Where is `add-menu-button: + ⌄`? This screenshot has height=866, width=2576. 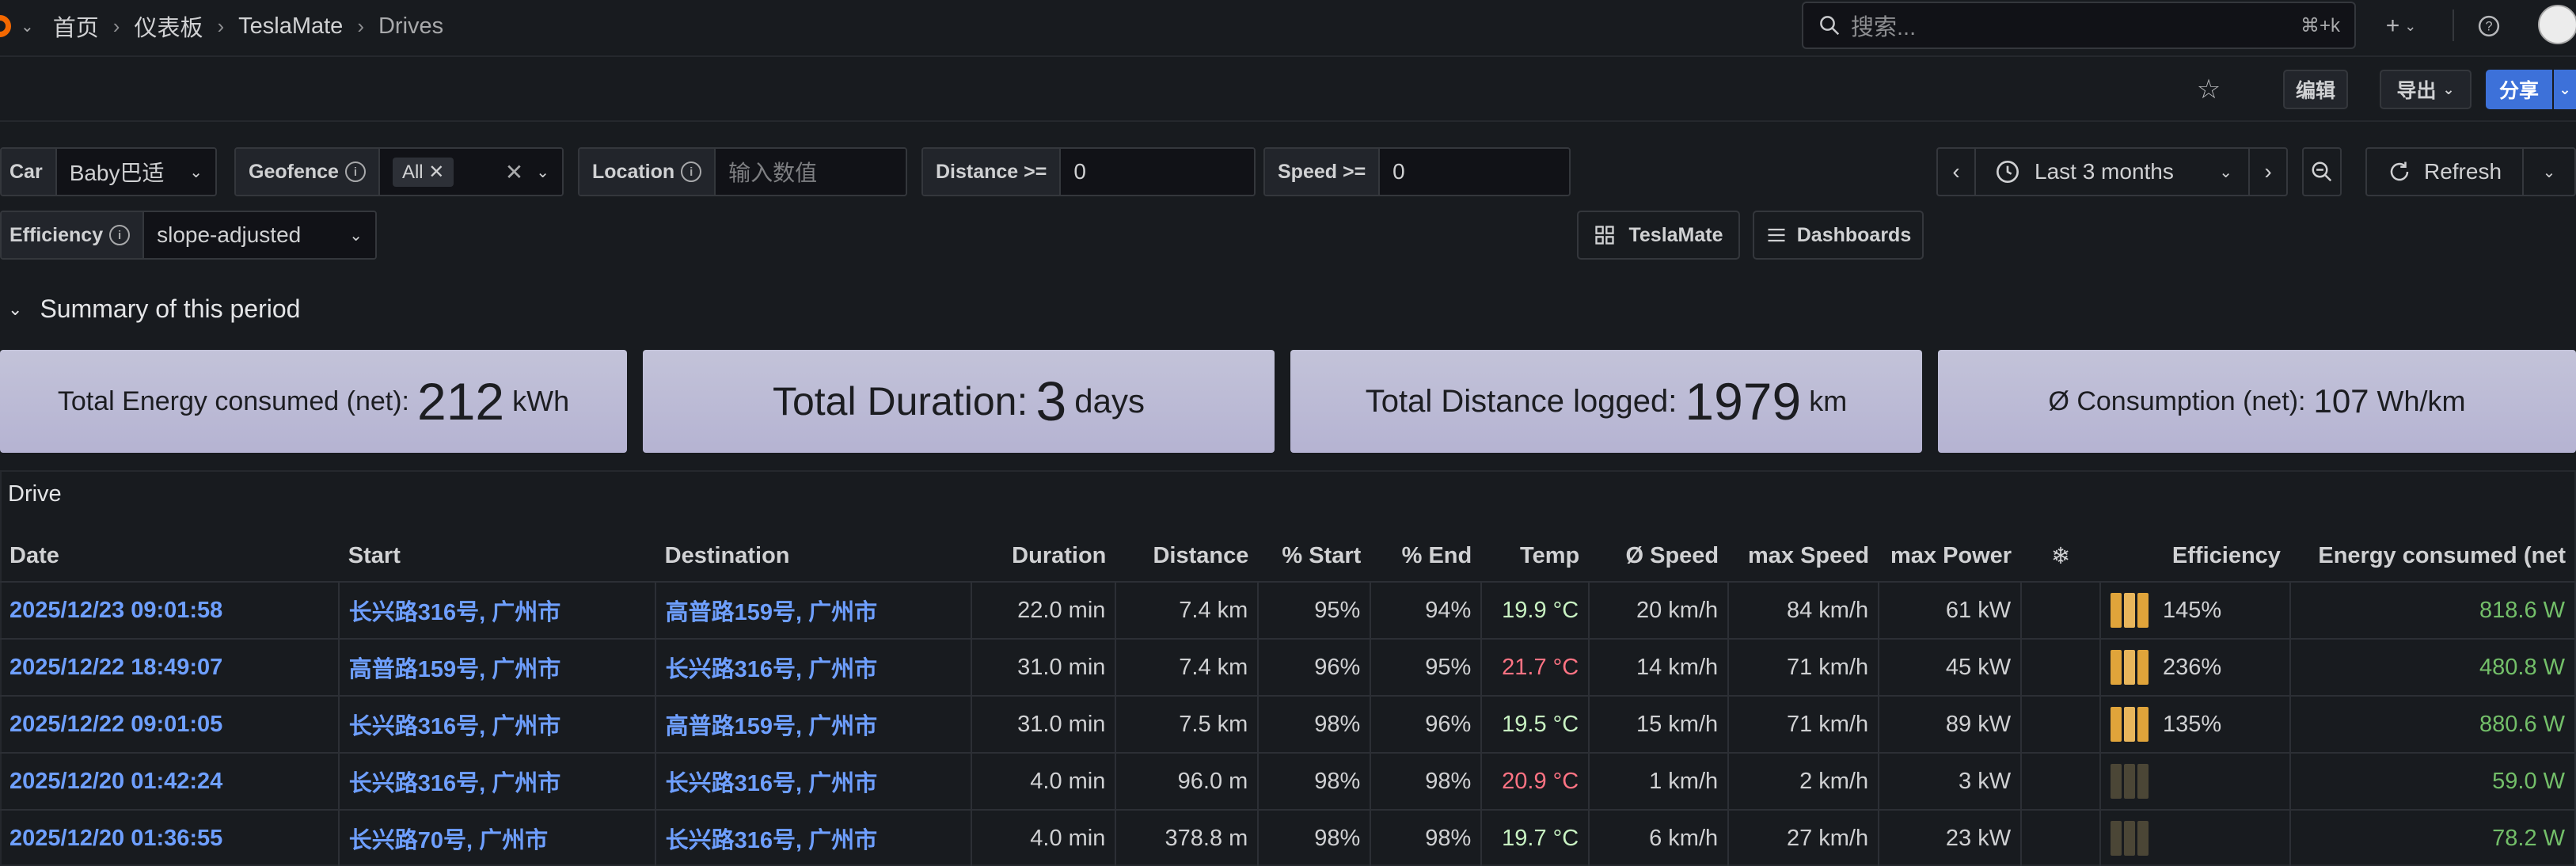
add-menu-button: + ⌄ is located at coordinates (2401, 26).